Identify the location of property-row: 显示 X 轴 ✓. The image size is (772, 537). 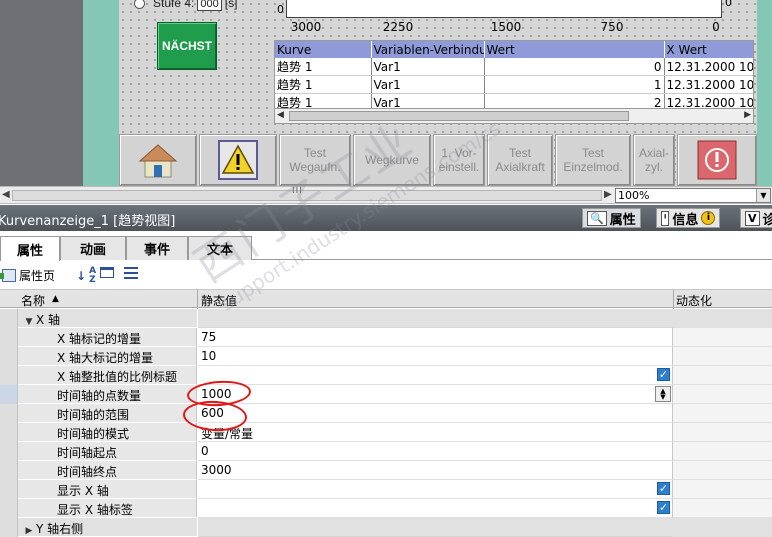
(386, 489).